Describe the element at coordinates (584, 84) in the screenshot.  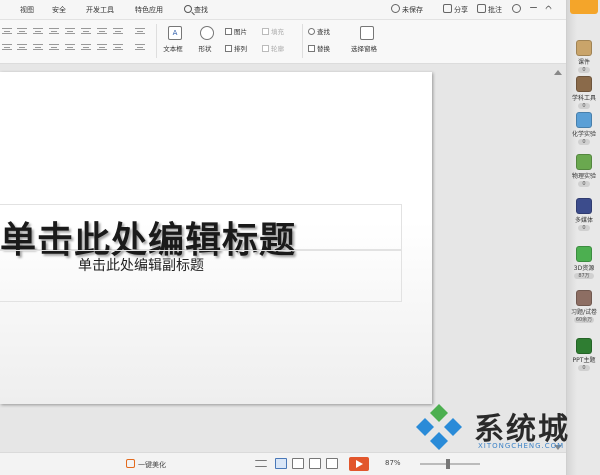
I see `subject-tools-icon` at that location.